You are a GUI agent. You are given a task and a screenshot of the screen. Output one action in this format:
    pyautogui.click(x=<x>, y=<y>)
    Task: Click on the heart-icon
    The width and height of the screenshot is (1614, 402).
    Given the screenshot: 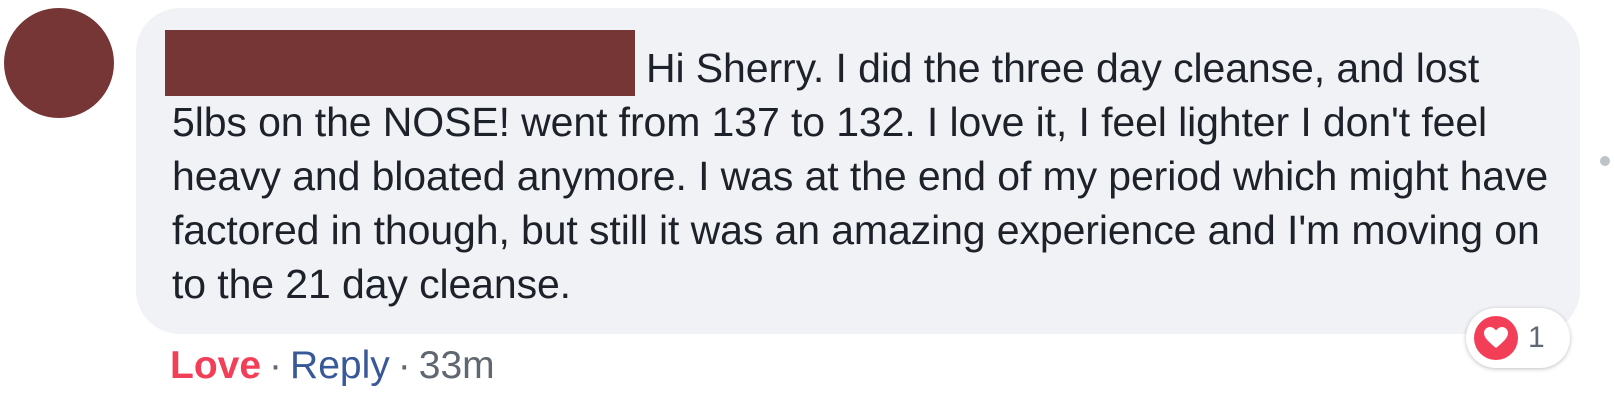 What is the action you would take?
    pyautogui.click(x=1496, y=338)
    